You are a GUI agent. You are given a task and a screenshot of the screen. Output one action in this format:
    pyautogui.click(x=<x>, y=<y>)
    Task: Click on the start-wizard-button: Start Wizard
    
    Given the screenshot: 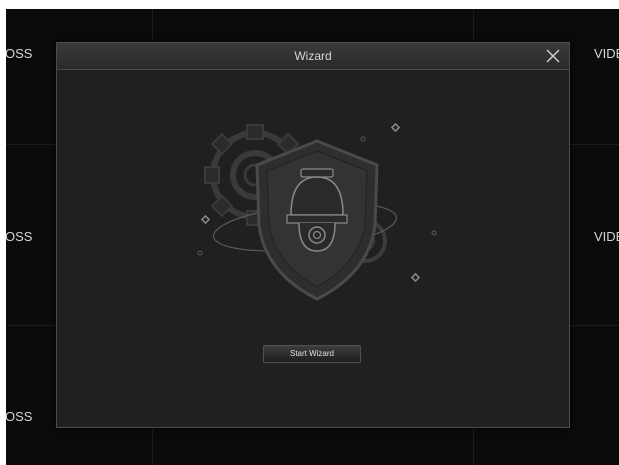 What is the action you would take?
    pyautogui.click(x=312, y=354)
    